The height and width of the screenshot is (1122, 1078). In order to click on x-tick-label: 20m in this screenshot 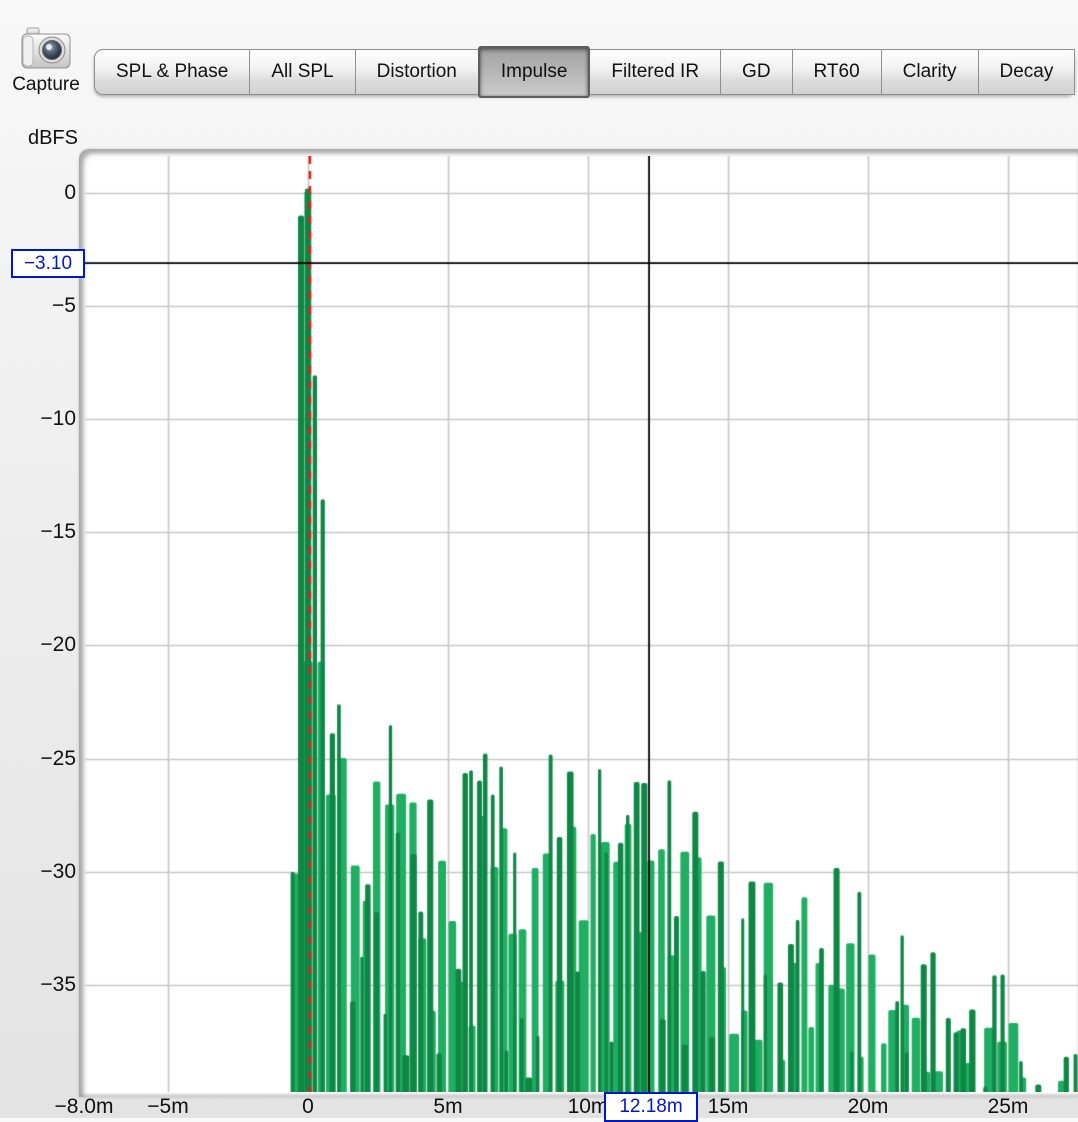, I will do `click(868, 1106)`.